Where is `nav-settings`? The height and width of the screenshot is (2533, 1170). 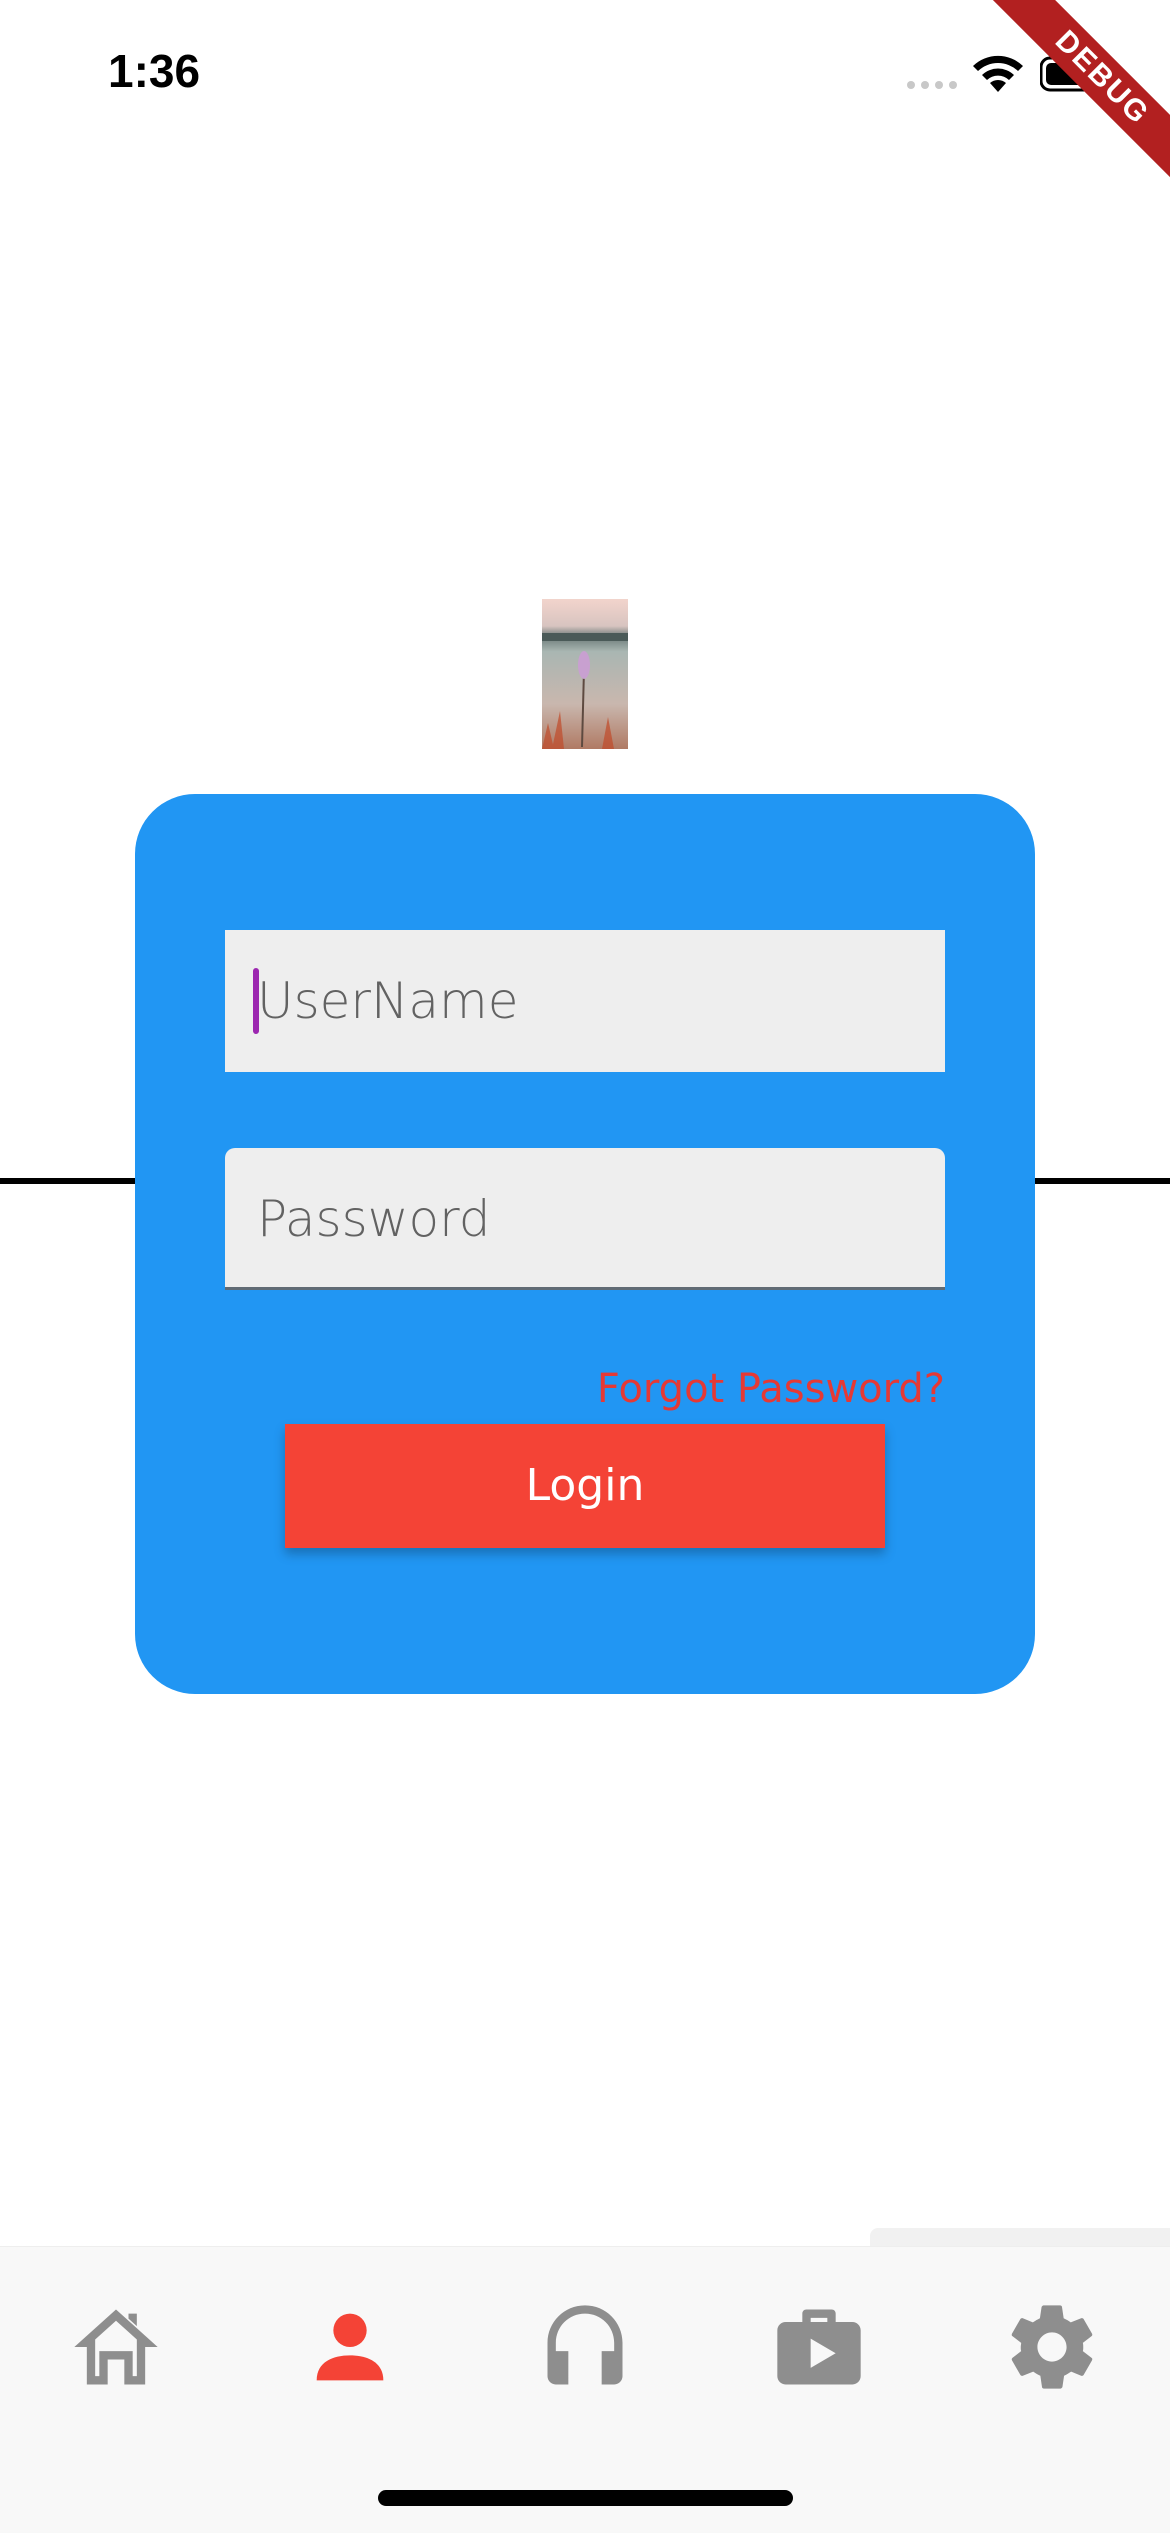 nav-settings is located at coordinates (1052, 2347).